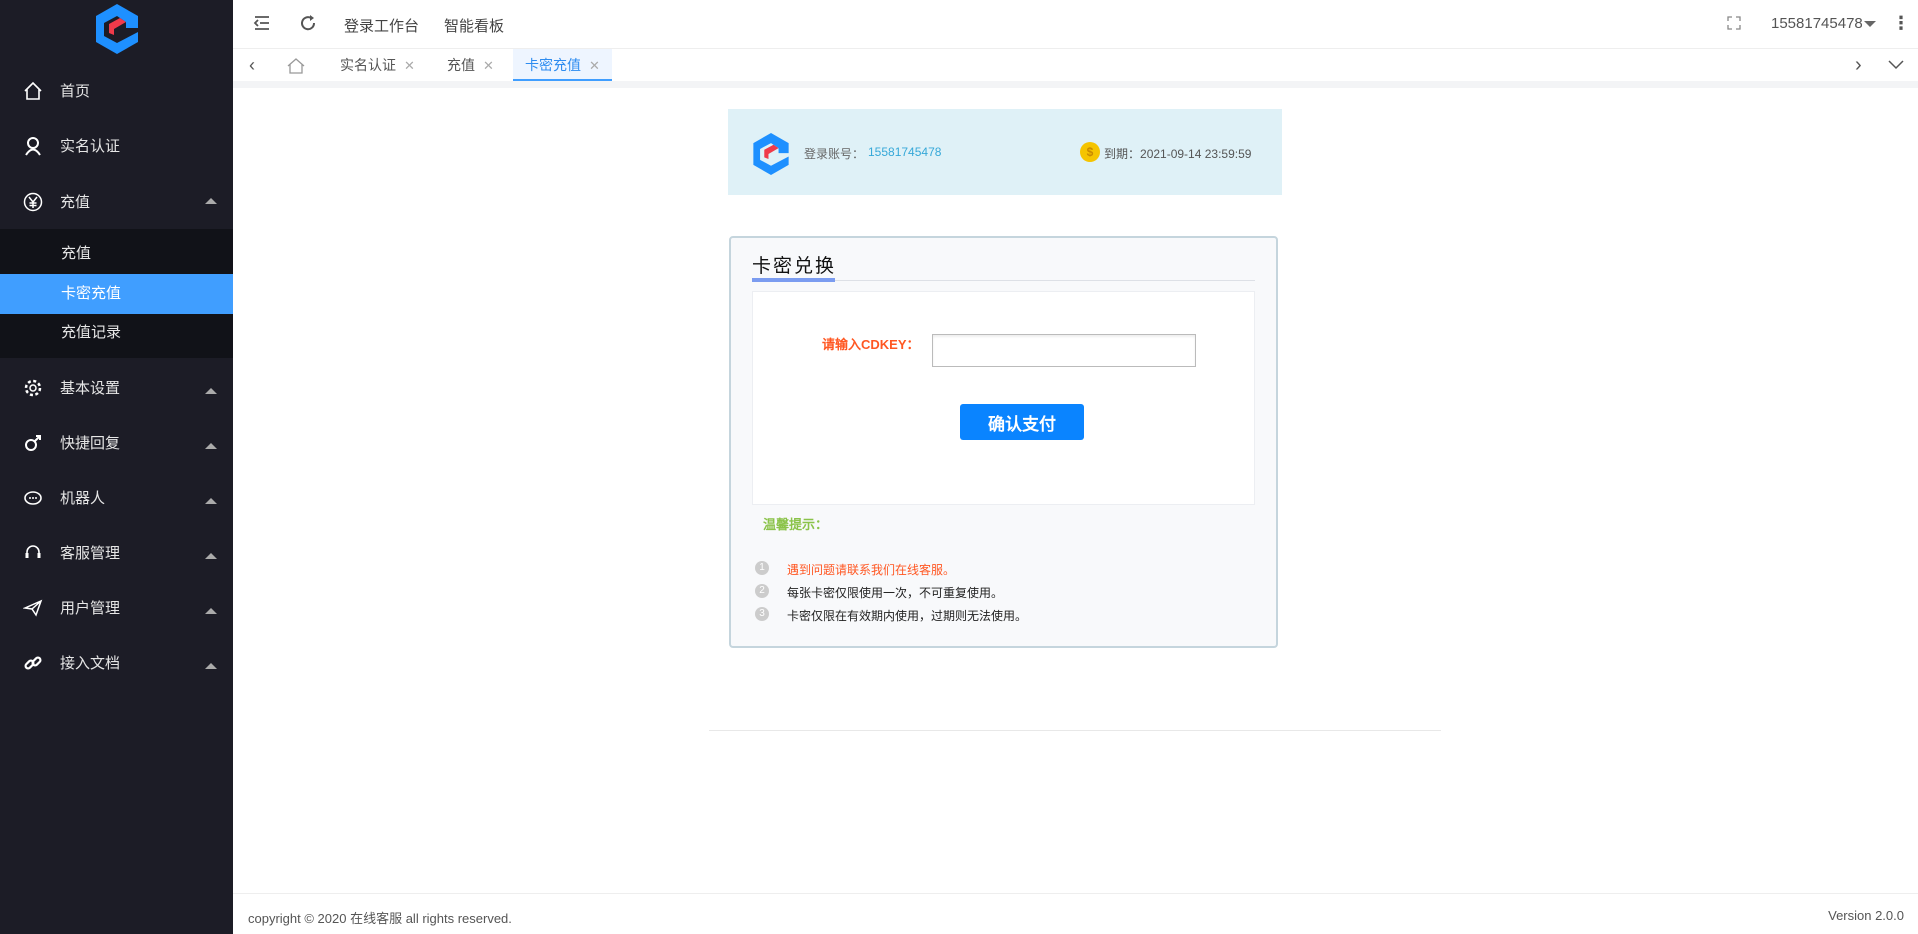 The height and width of the screenshot is (934, 1918). What do you see at coordinates (90, 553) in the screenshot?
I see `sidebar-item-label: 客服管理` at bounding box center [90, 553].